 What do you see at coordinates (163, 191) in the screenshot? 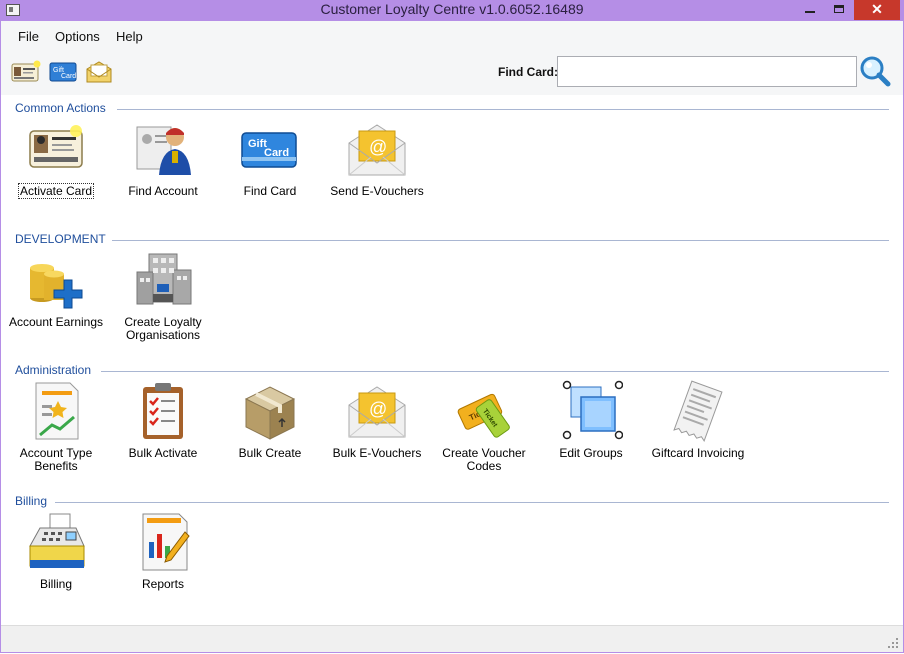
I see `tile-label: Find Account` at bounding box center [163, 191].